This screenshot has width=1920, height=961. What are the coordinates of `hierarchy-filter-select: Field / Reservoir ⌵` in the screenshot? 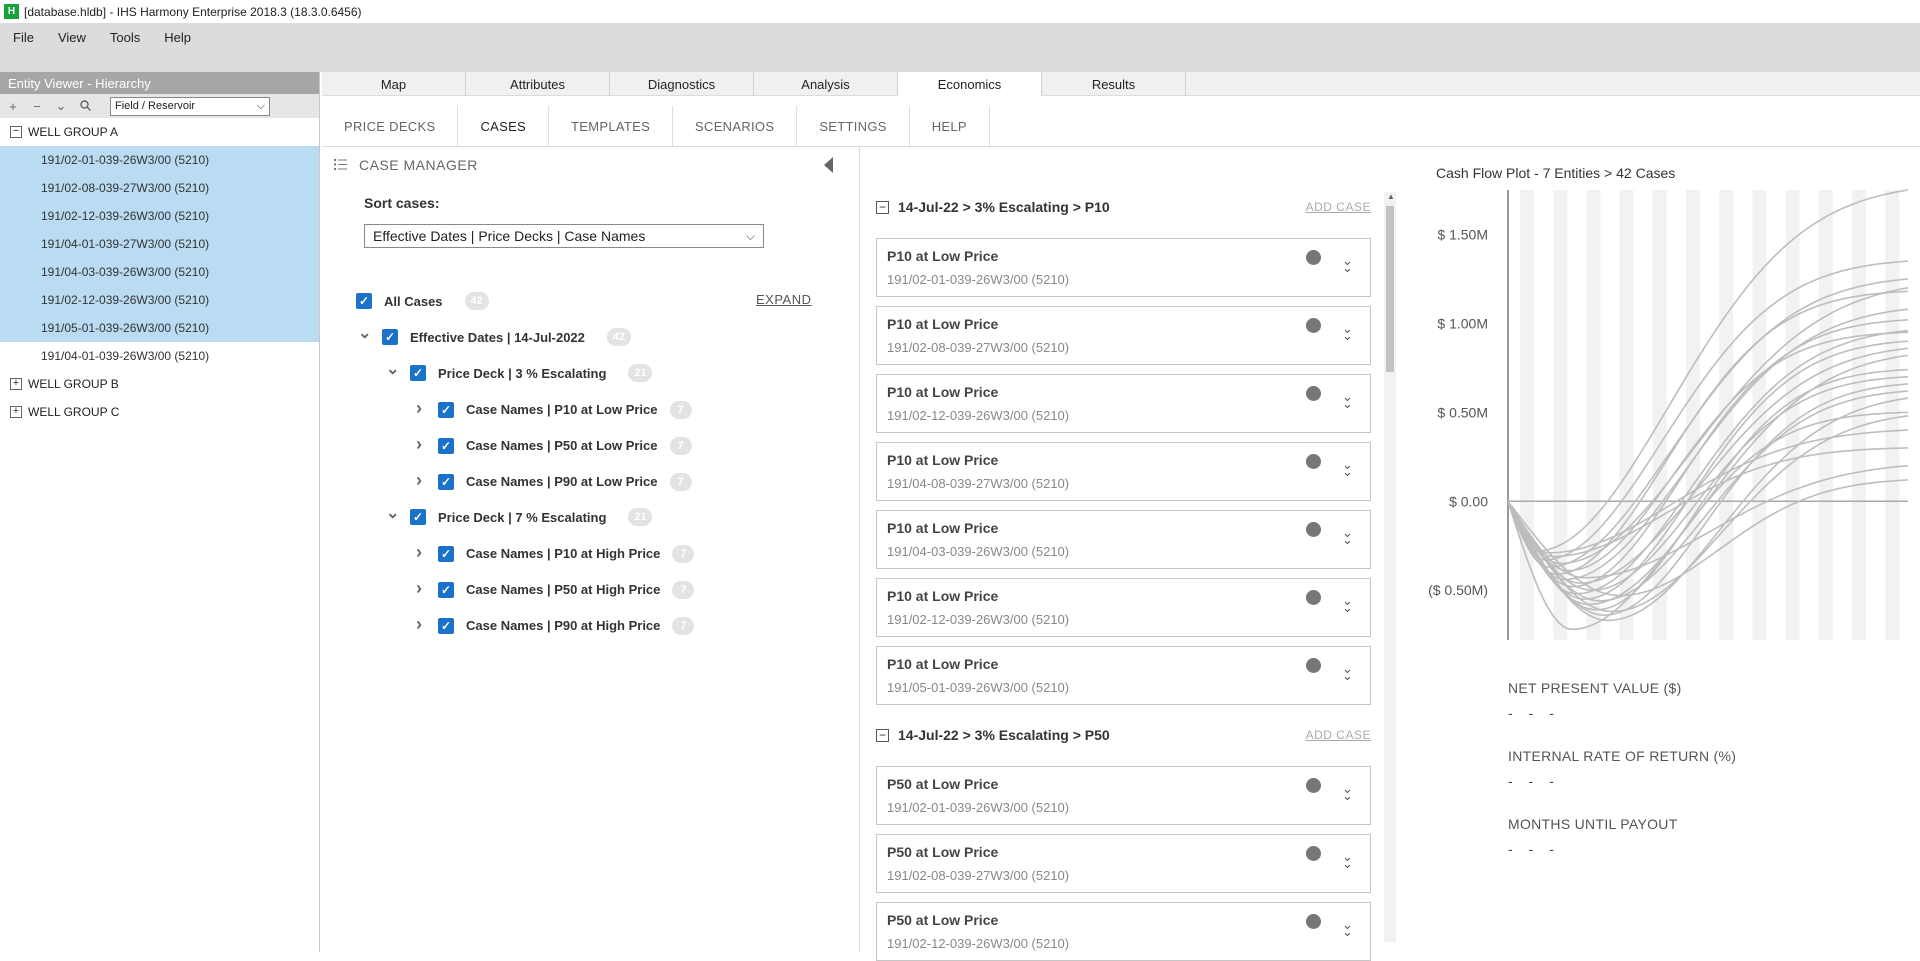 It's located at (190, 106).